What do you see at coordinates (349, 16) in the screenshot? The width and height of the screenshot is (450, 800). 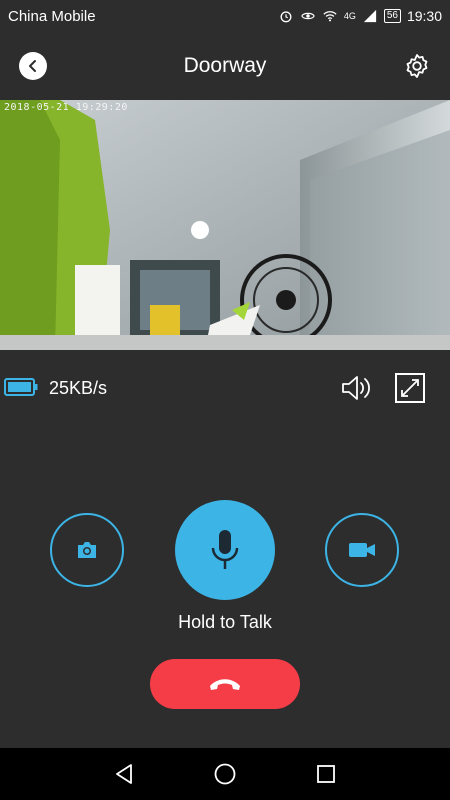 I see `network-type: 4G` at bounding box center [349, 16].